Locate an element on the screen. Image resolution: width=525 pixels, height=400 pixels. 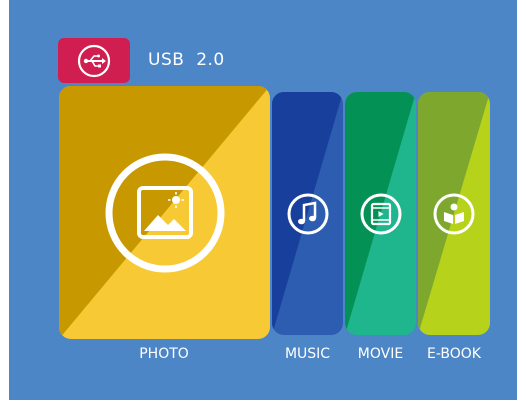
book-icon is located at coordinates (454, 213).